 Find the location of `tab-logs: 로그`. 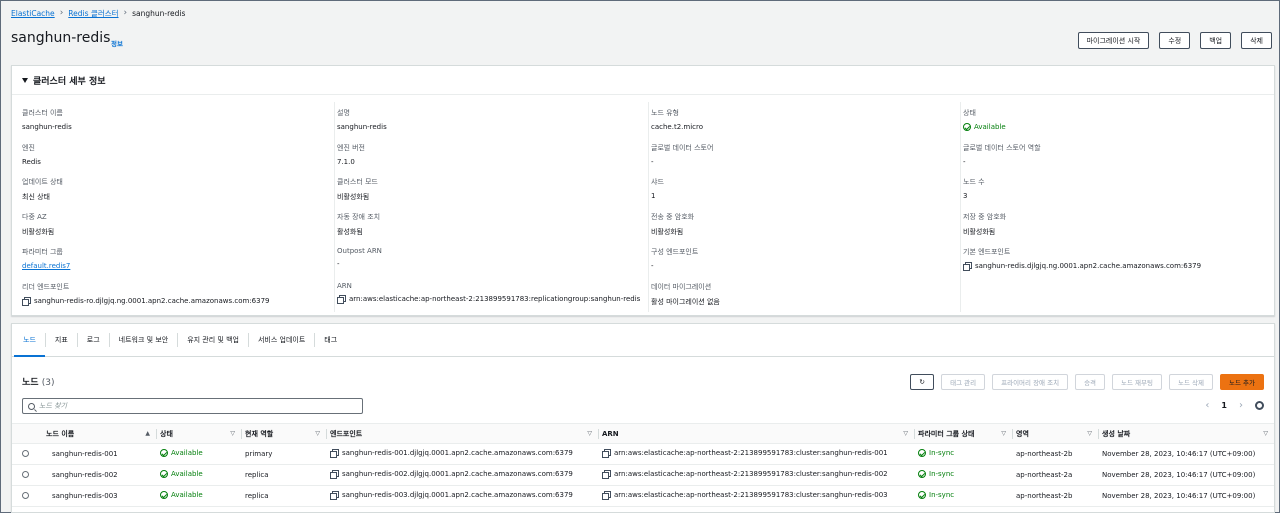

tab-logs: 로그 is located at coordinates (94, 340).